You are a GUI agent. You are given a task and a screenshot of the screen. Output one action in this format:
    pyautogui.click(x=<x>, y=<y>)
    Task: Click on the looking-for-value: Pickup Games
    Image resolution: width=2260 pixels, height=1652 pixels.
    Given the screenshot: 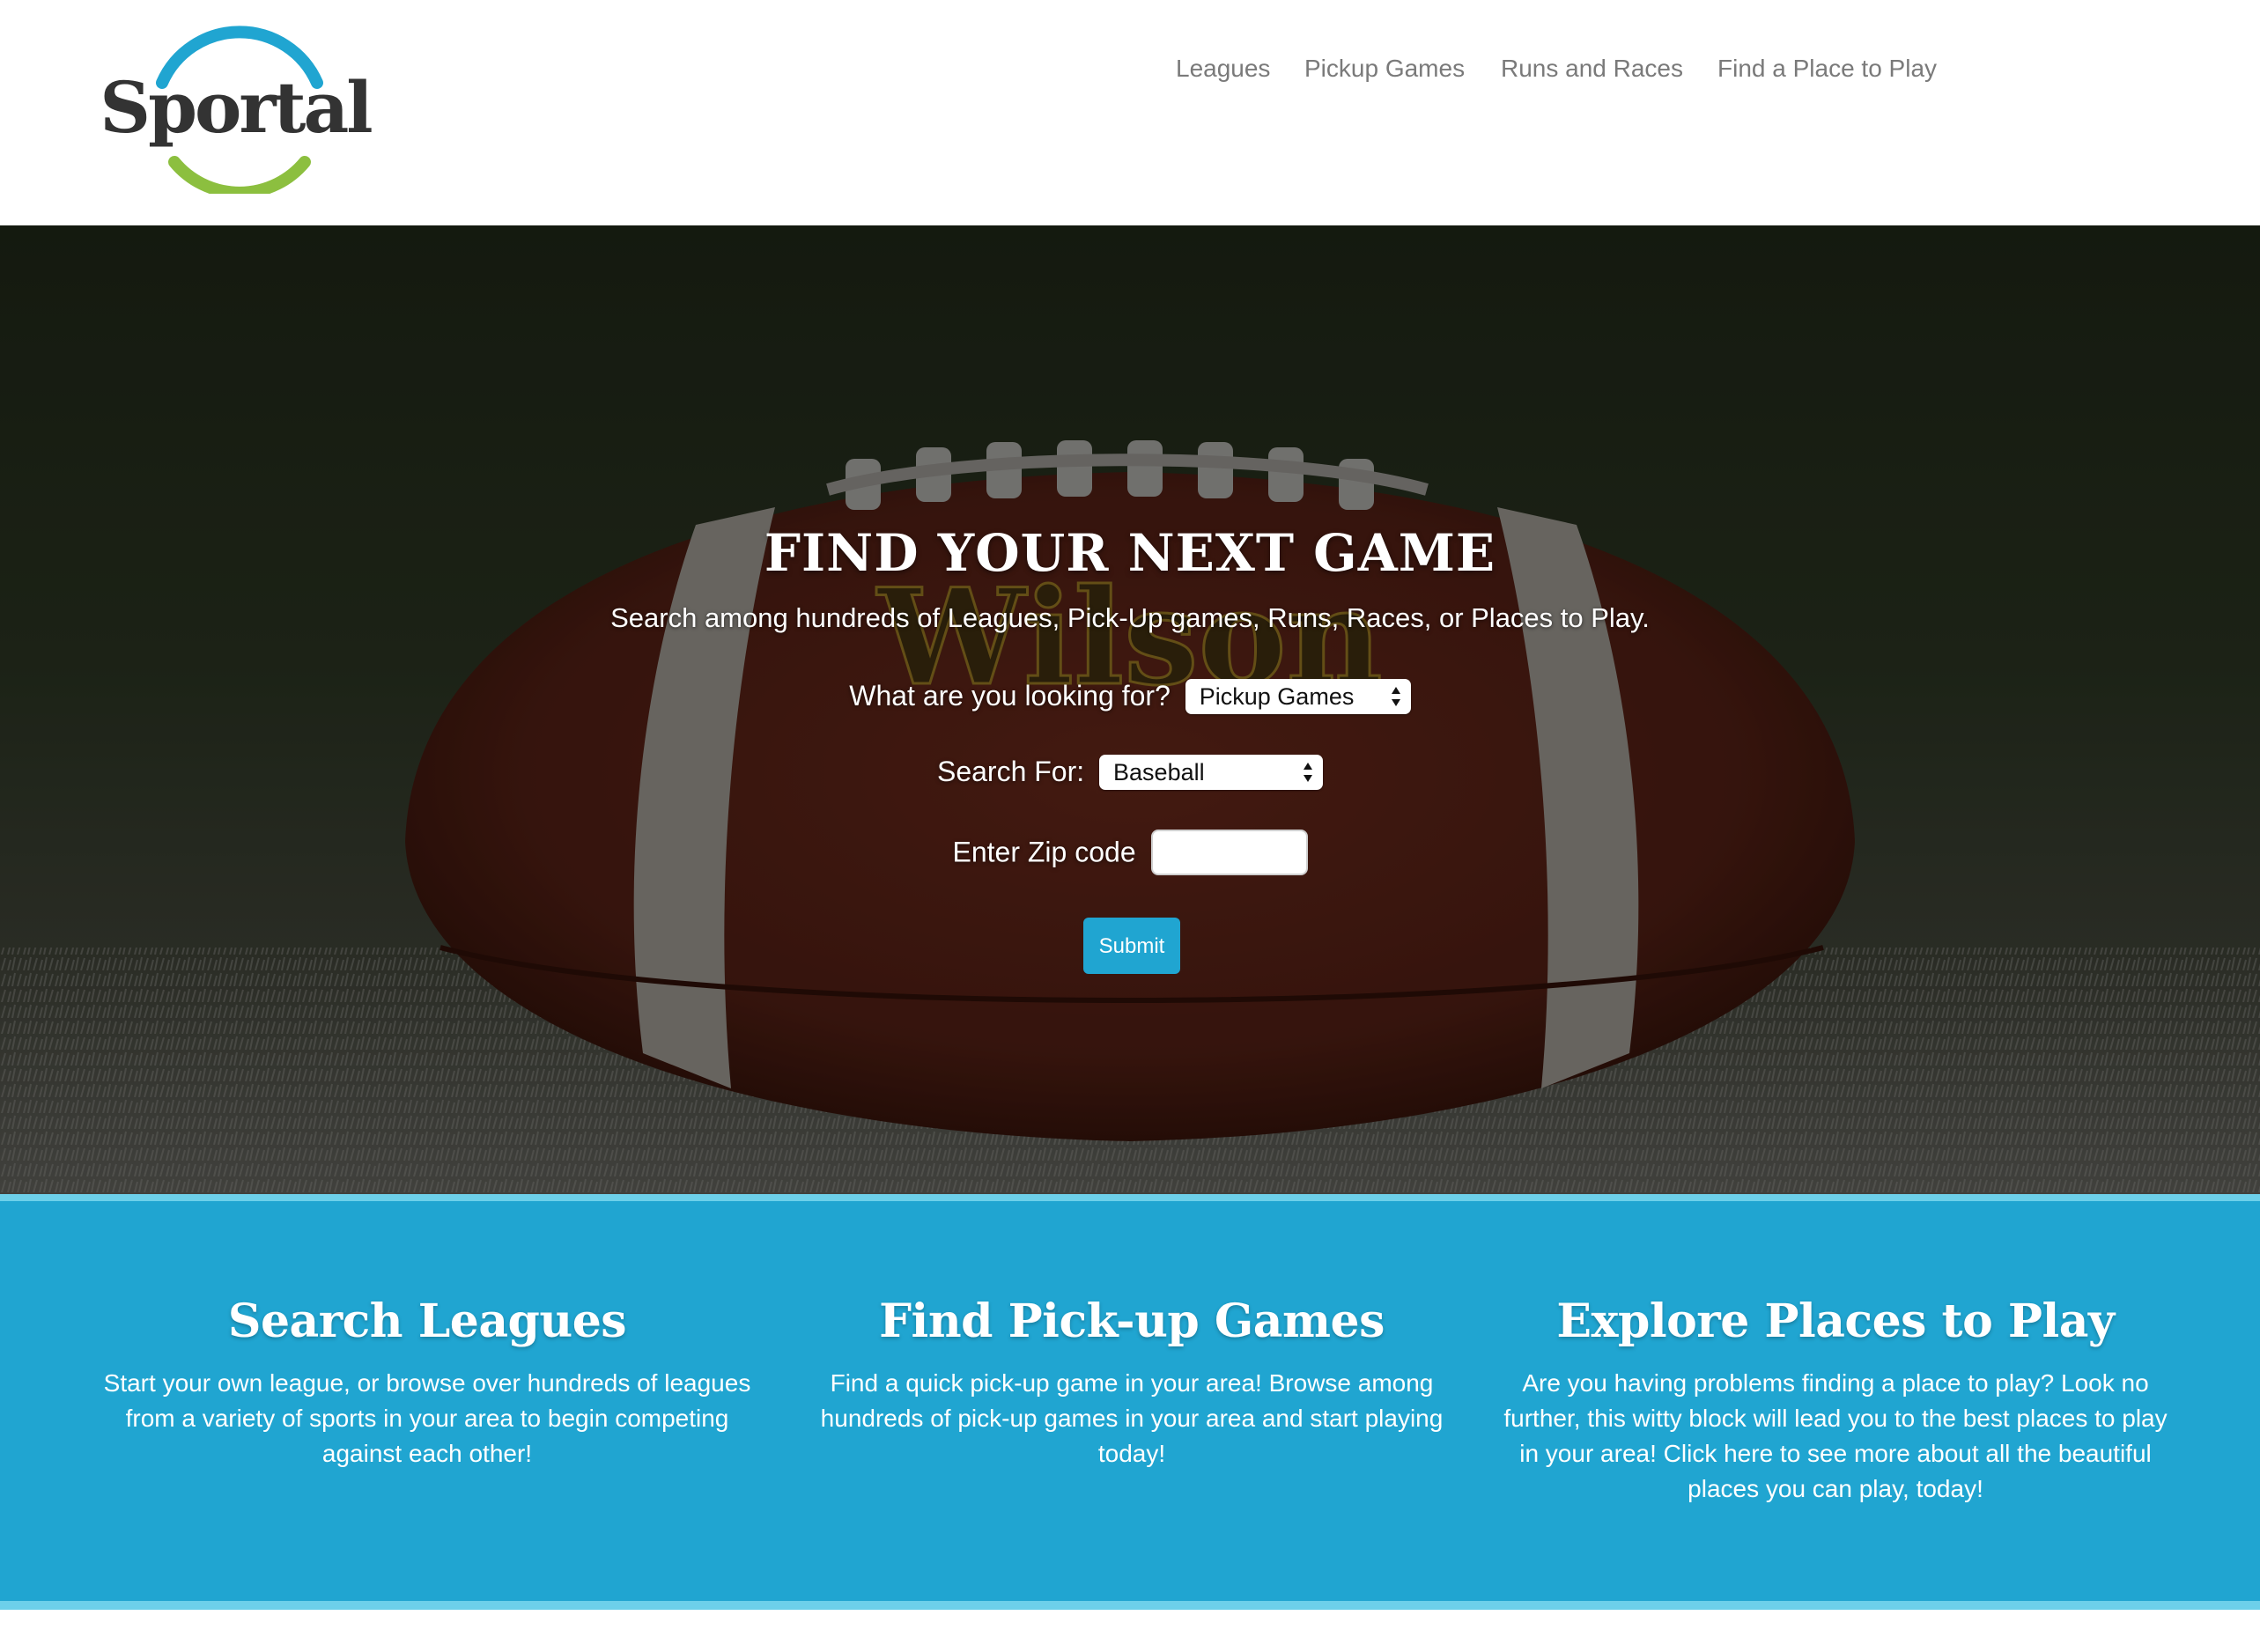 What is the action you would take?
    pyautogui.click(x=1277, y=696)
    